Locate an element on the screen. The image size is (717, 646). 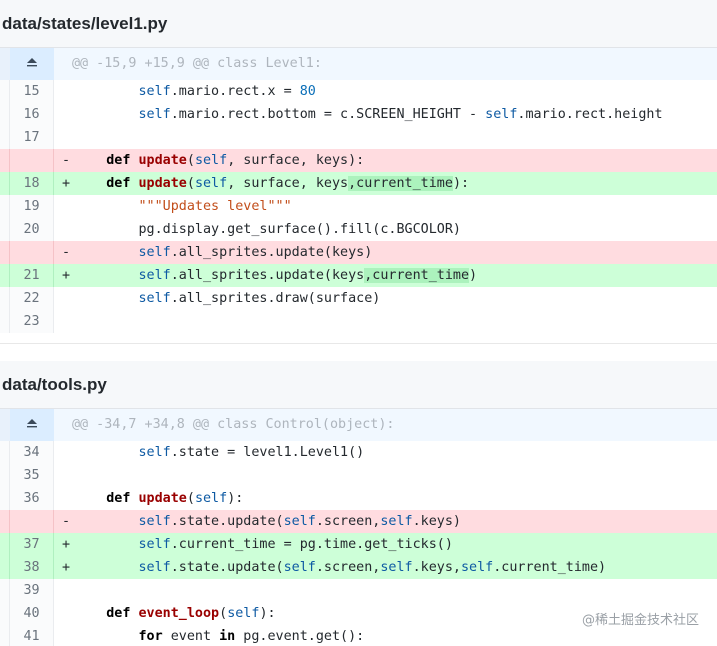
code-line: self.state.update(self.screen,self.keys) is located at coordinates (395, 521).